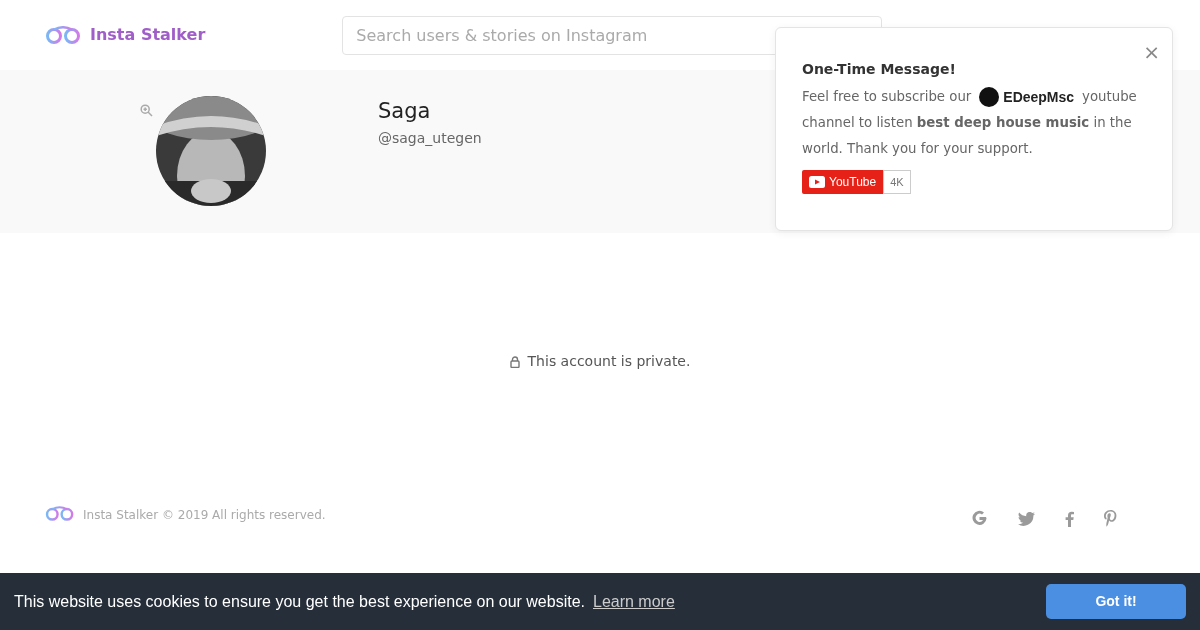  Describe the element at coordinates (148, 35) in the screenshot. I see `brand-name: Insta Stalker` at that location.